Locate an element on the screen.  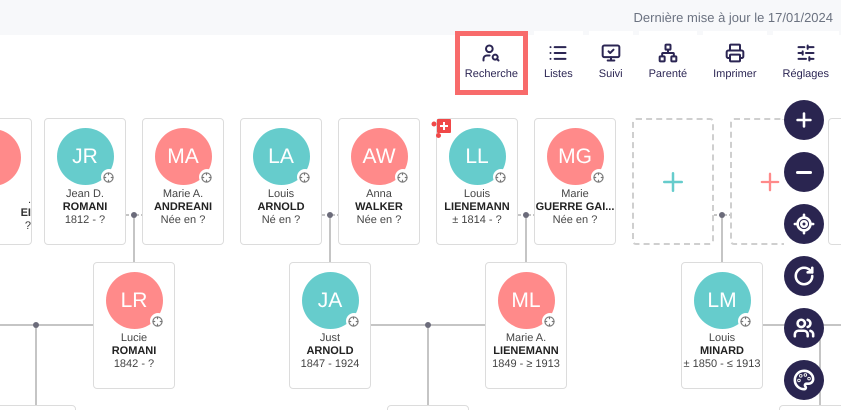
first-name: Marie is located at coordinates (575, 194).